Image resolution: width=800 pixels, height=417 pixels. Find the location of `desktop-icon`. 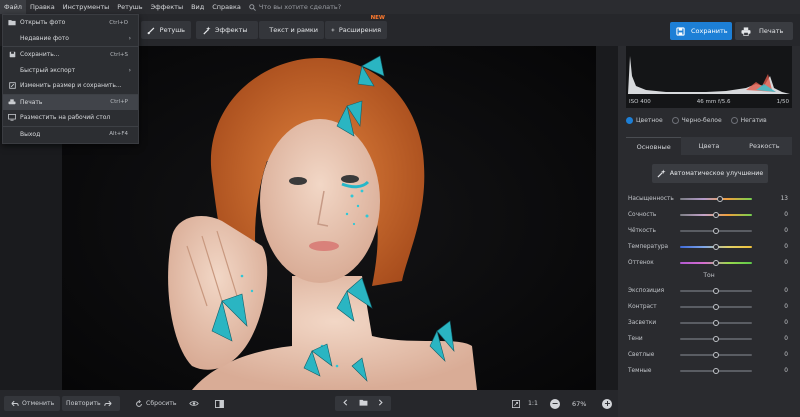

desktop-icon is located at coordinates (12, 118).